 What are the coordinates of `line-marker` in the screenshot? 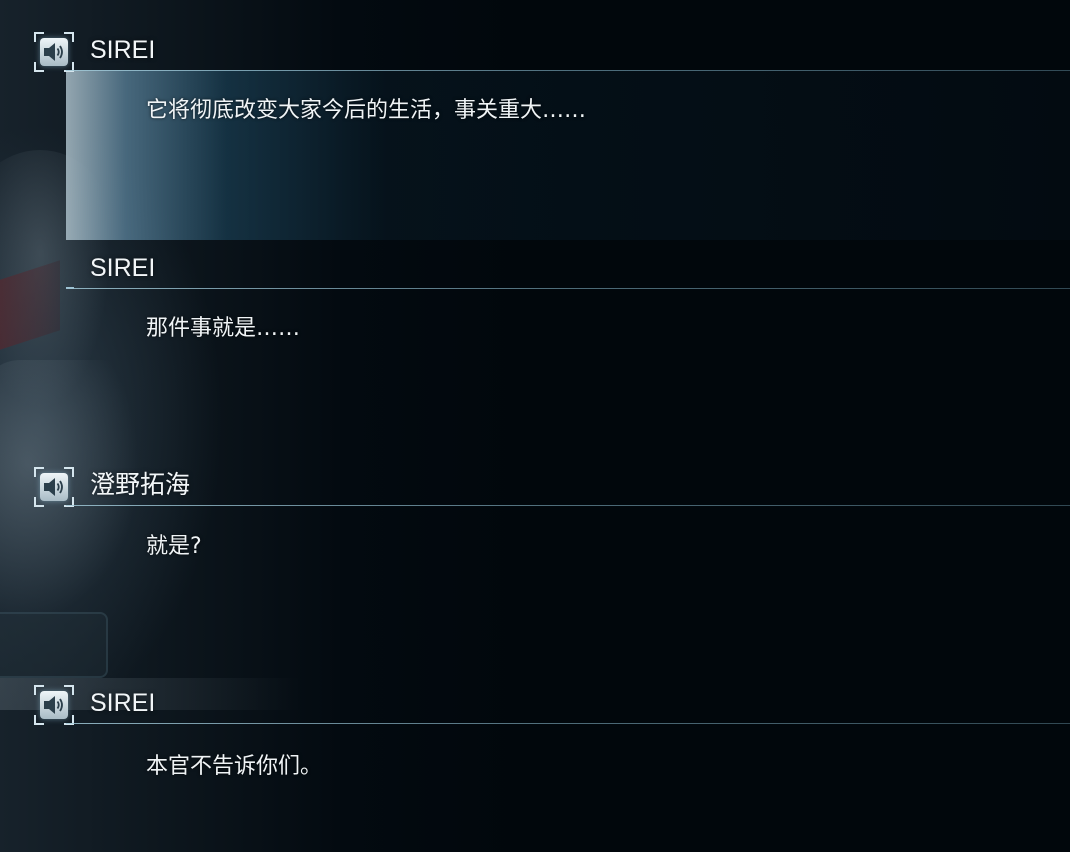 It's located at (70, 288).